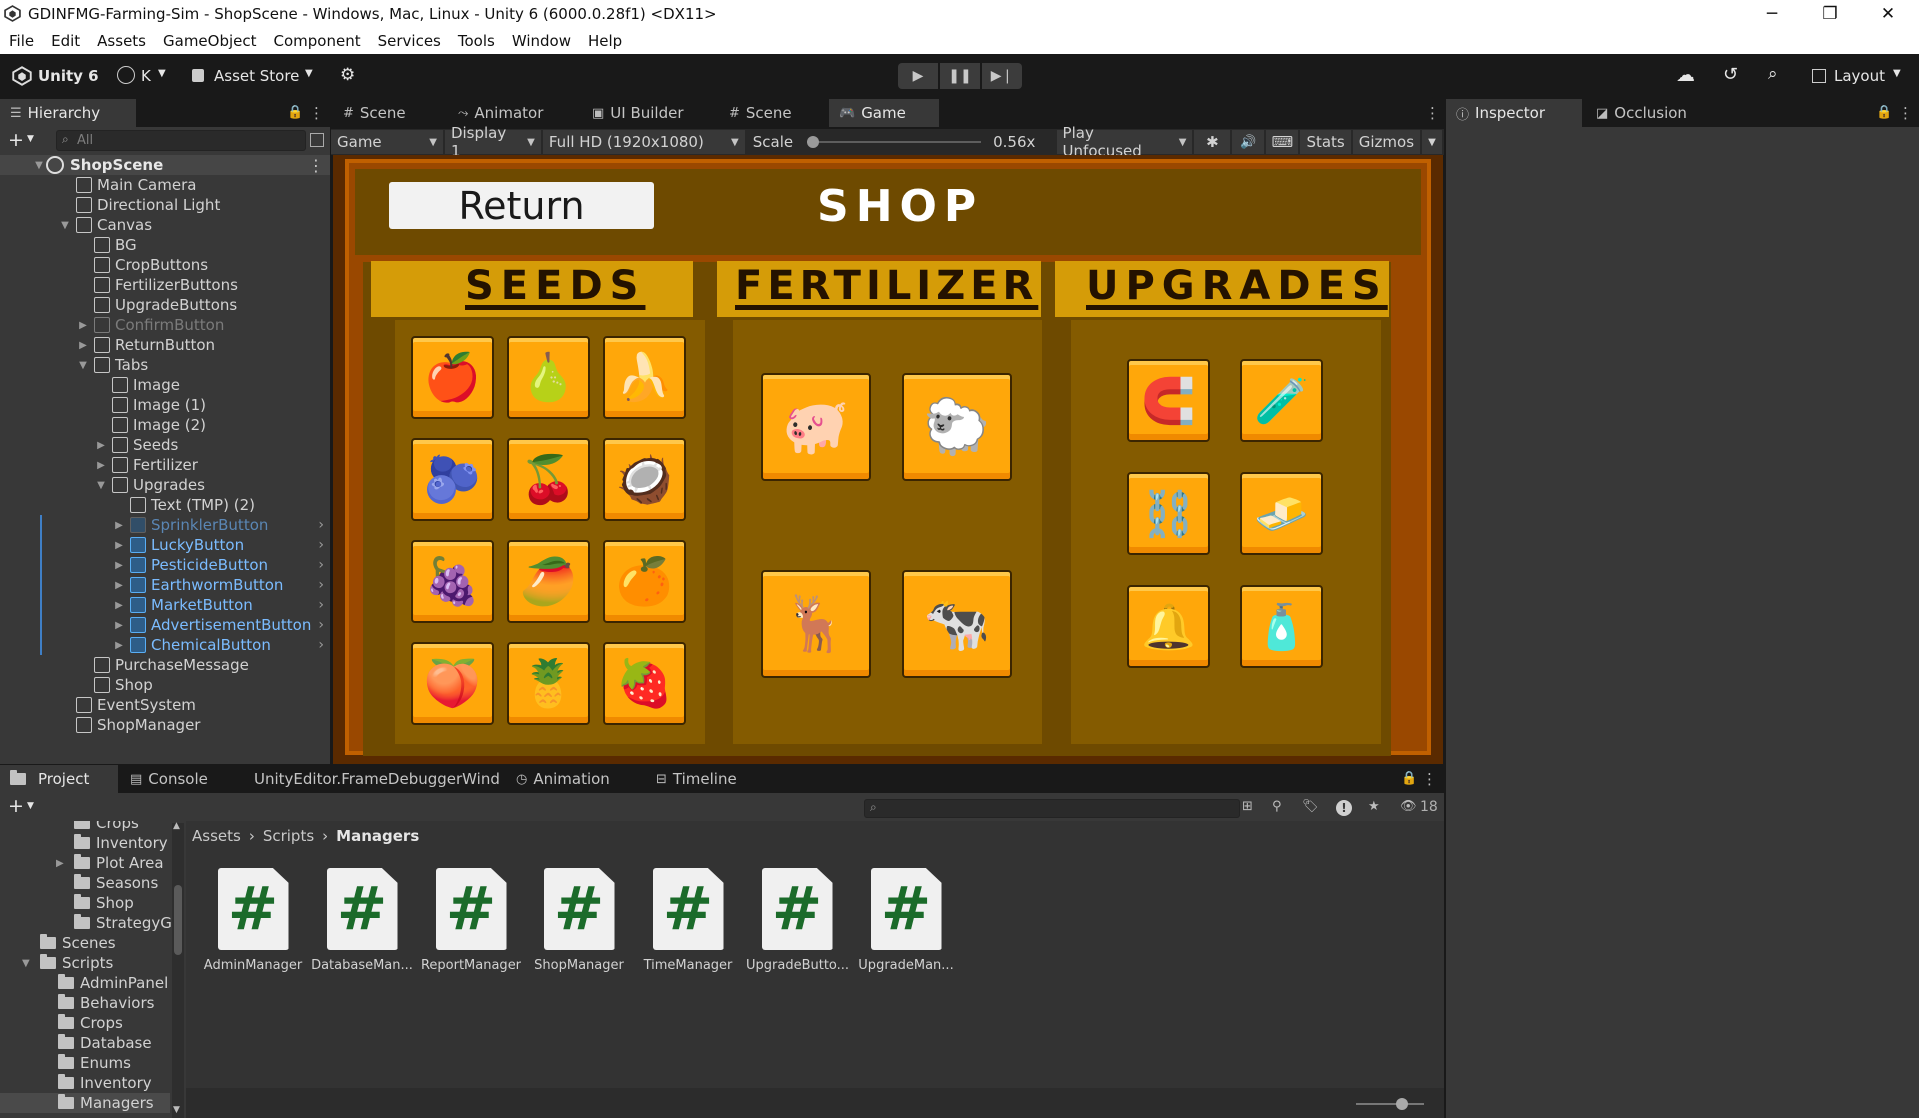 Image resolution: width=1919 pixels, height=1118 pixels. I want to click on hierarchy-item: Image, so click(165, 385).